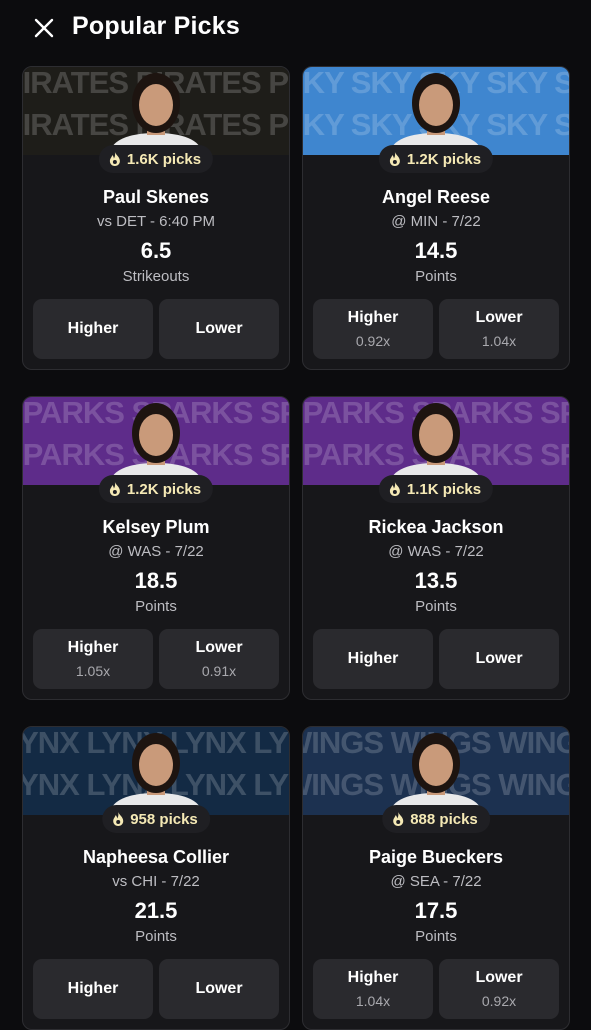 The image size is (591, 1030). Describe the element at coordinates (156, 857) in the screenshot. I see `player-name: Napheesa Collier` at that location.